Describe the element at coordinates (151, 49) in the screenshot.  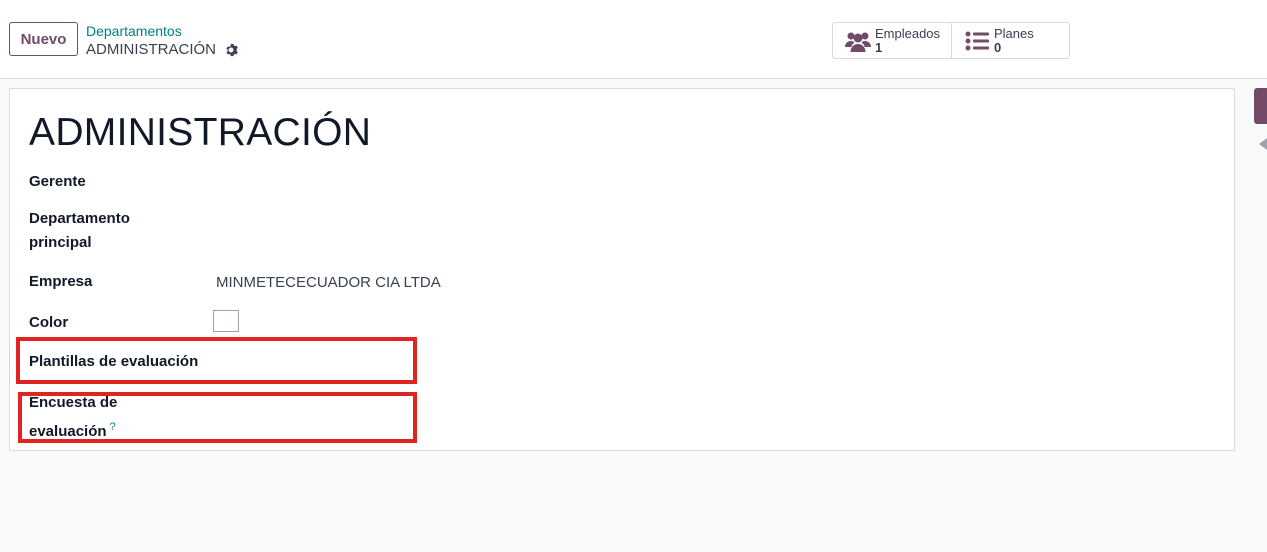
I see `breadcrumb-current-label: ADMINISTRACIÓN` at that location.